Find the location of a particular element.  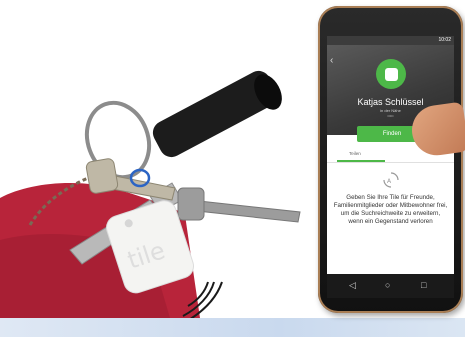

tab-share: Teilen is located at coordinates (355, 153).